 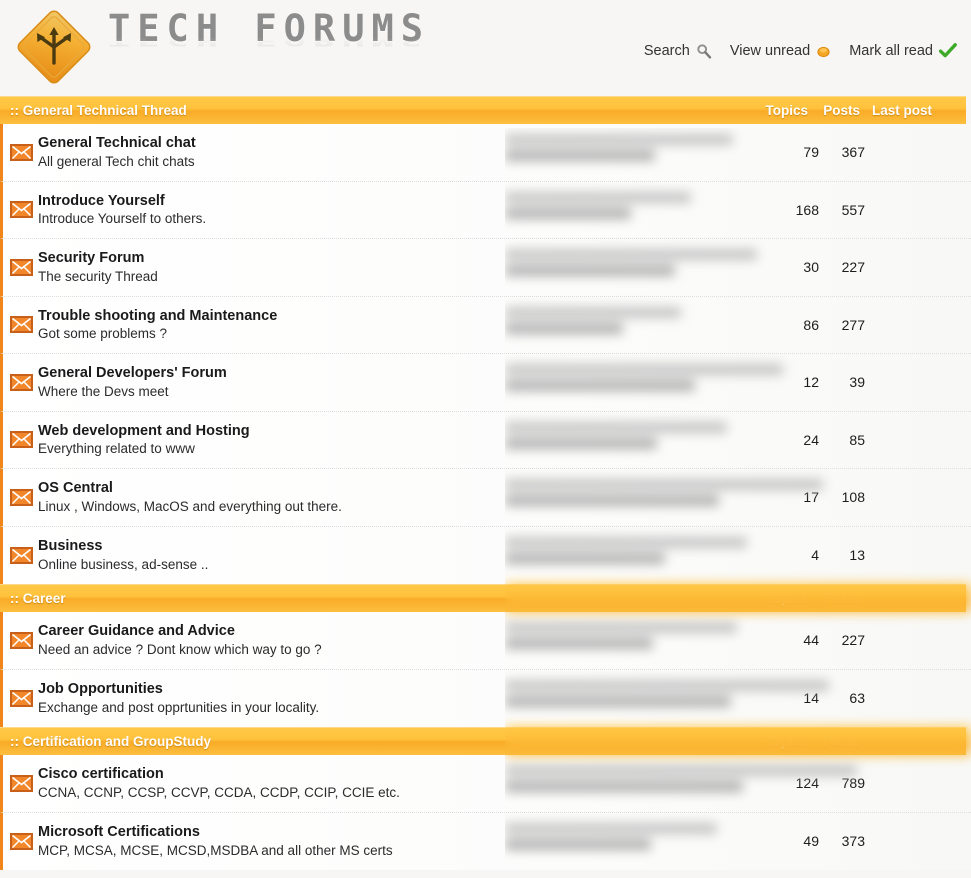 What do you see at coordinates (807, 783) in the screenshot?
I see `forum-topic-count: 124` at bounding box center [807, 783].